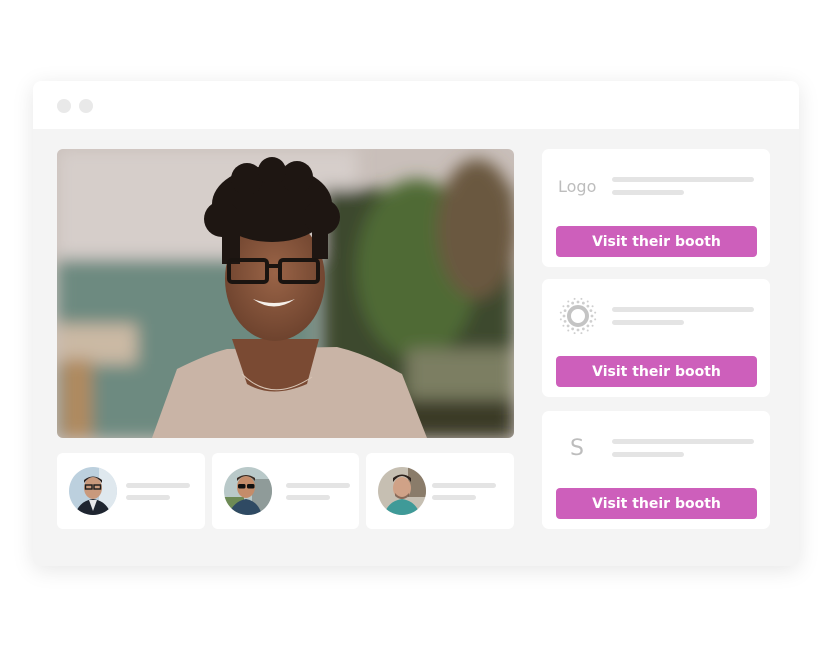 This screenshot has height=647, width=833. Describe the element at coordinates (656, 208) in the screenshot. I see `booth-card: Logo Visit their booth` at that location.